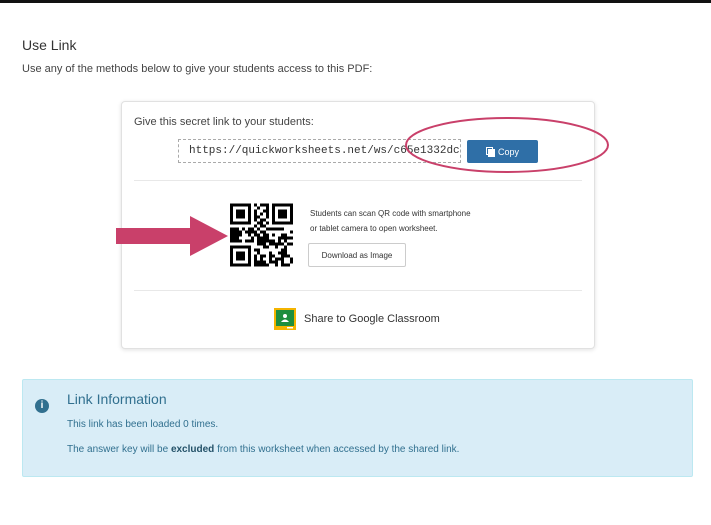 This screenshot has width=711, height=525. What do you see at coordinates (374, 228) in the screenshot?
I see `qr-instructions-line2: or tablet camera to open worksheet.` at bounding box center [374, 228].